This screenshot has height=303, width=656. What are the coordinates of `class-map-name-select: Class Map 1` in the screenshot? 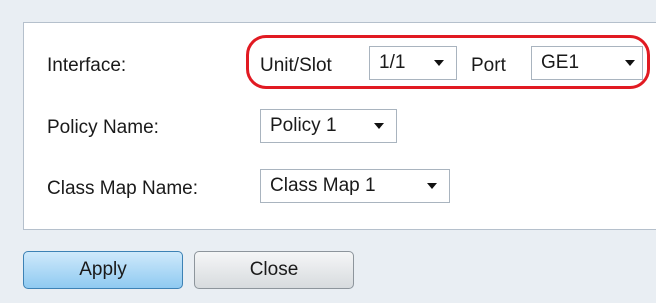 It's located at (355, 186).